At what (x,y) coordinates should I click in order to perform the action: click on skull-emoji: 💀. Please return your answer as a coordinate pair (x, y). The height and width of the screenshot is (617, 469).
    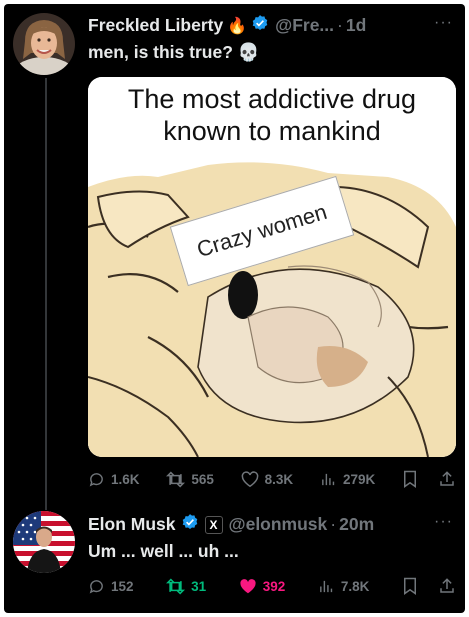
    Looking at the image, I should click on (248, 52).